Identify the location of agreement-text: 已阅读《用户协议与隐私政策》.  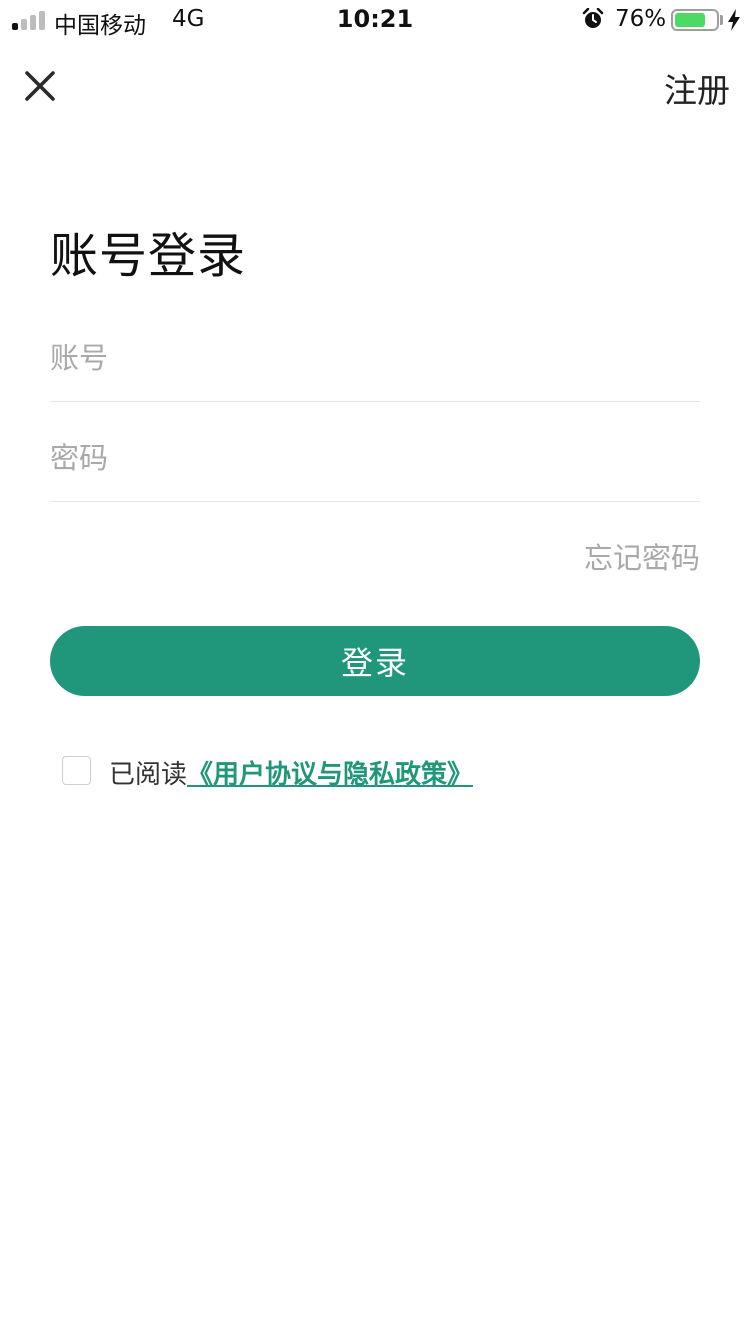
(291, 772).